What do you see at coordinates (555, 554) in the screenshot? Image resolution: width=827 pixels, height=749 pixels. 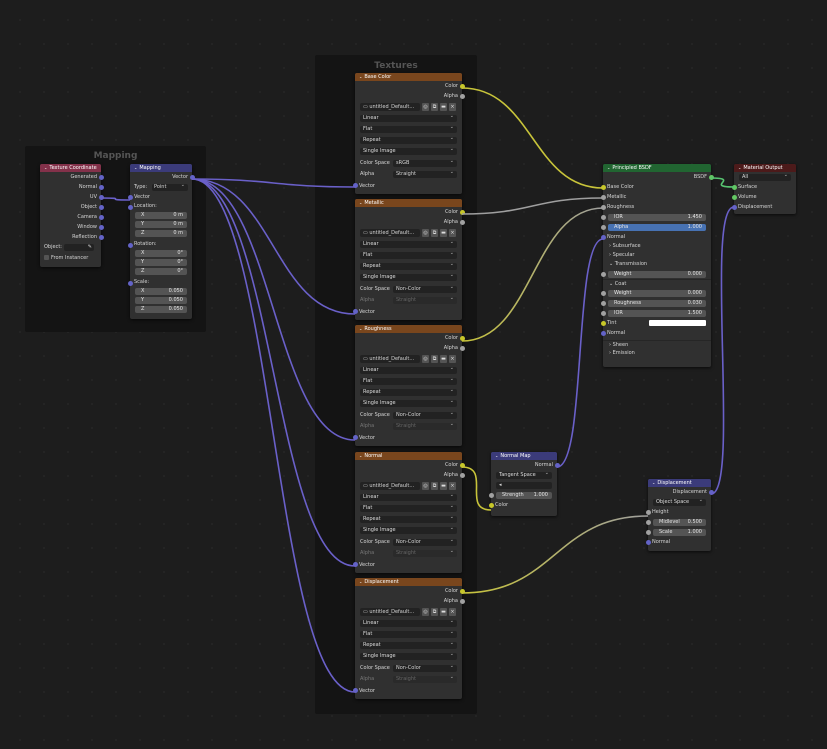 I see `link-displacement-tex` at bounding box center [555, 554].